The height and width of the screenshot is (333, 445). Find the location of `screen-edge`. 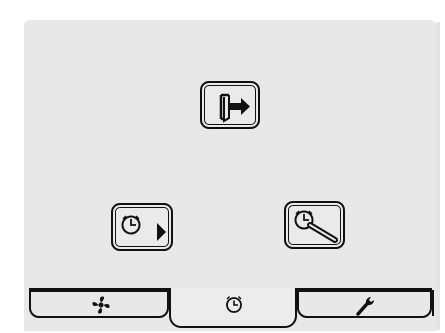

screen-edge is located at coordinates (438, 176).